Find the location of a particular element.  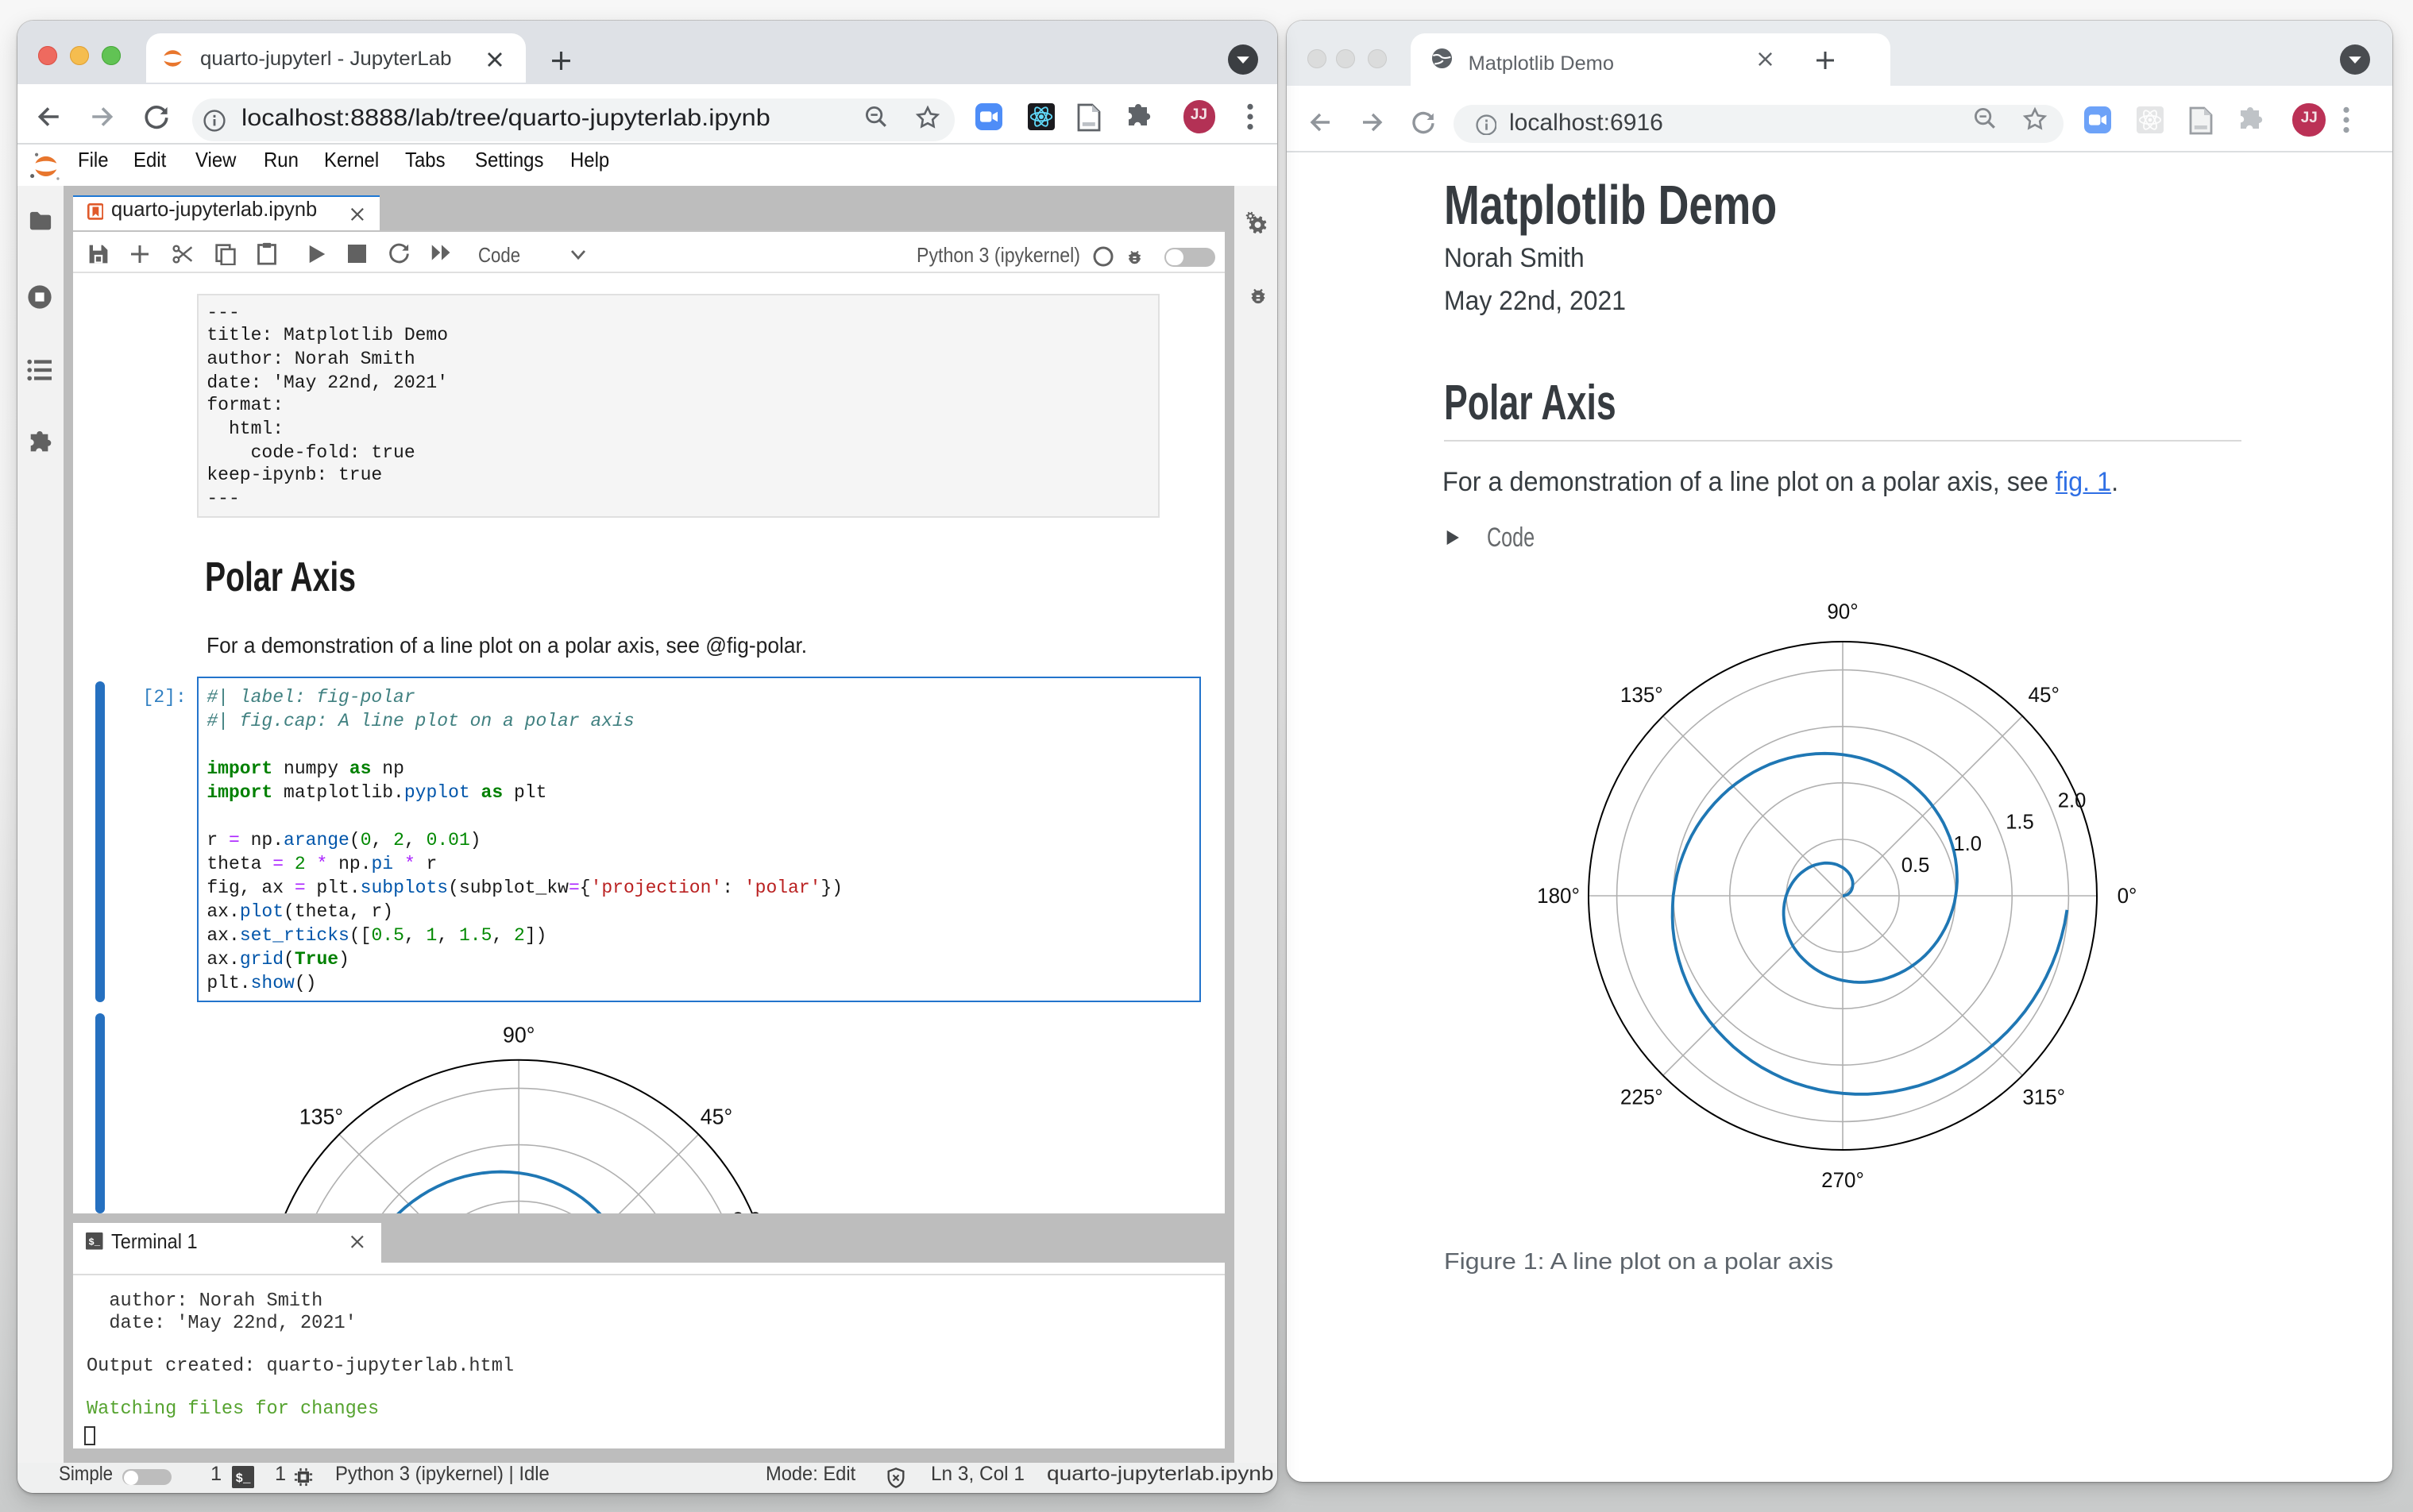

svg-text: 1.5 is located at coordinates (2019, 823).